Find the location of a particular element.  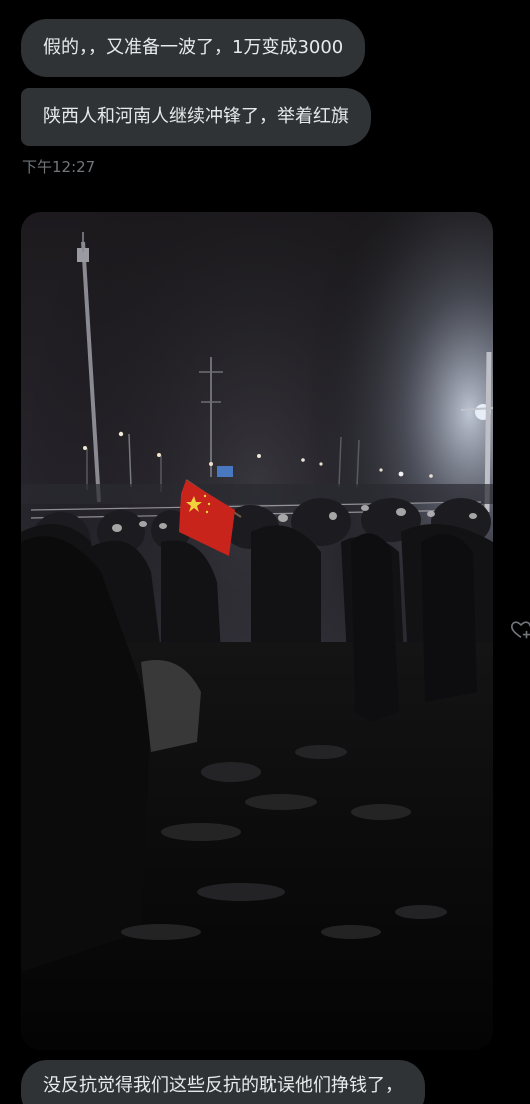

message-bubble: 假的，，又准备一波了，1万变成3000 is located at coordinates (193, 48).